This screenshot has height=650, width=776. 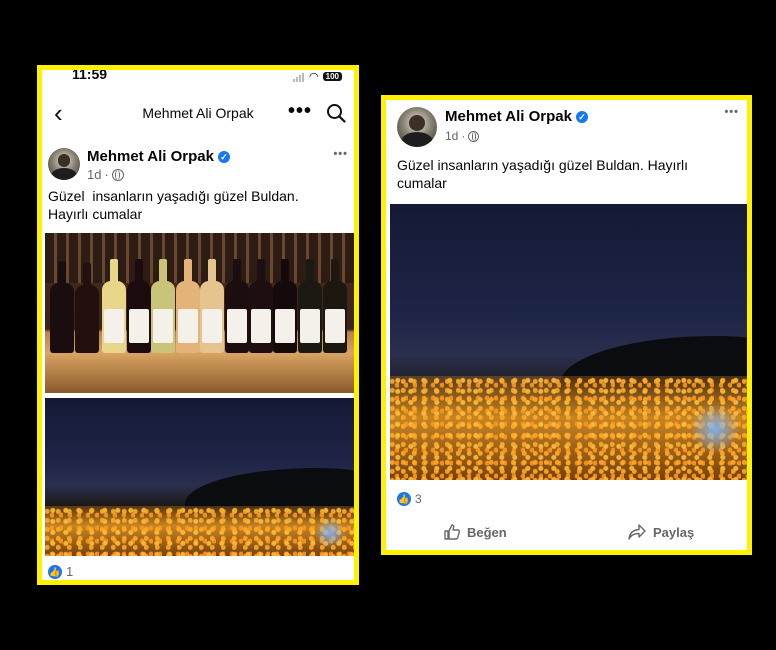 I want to click on reaction-count: 1, so click(x=70, y=571).